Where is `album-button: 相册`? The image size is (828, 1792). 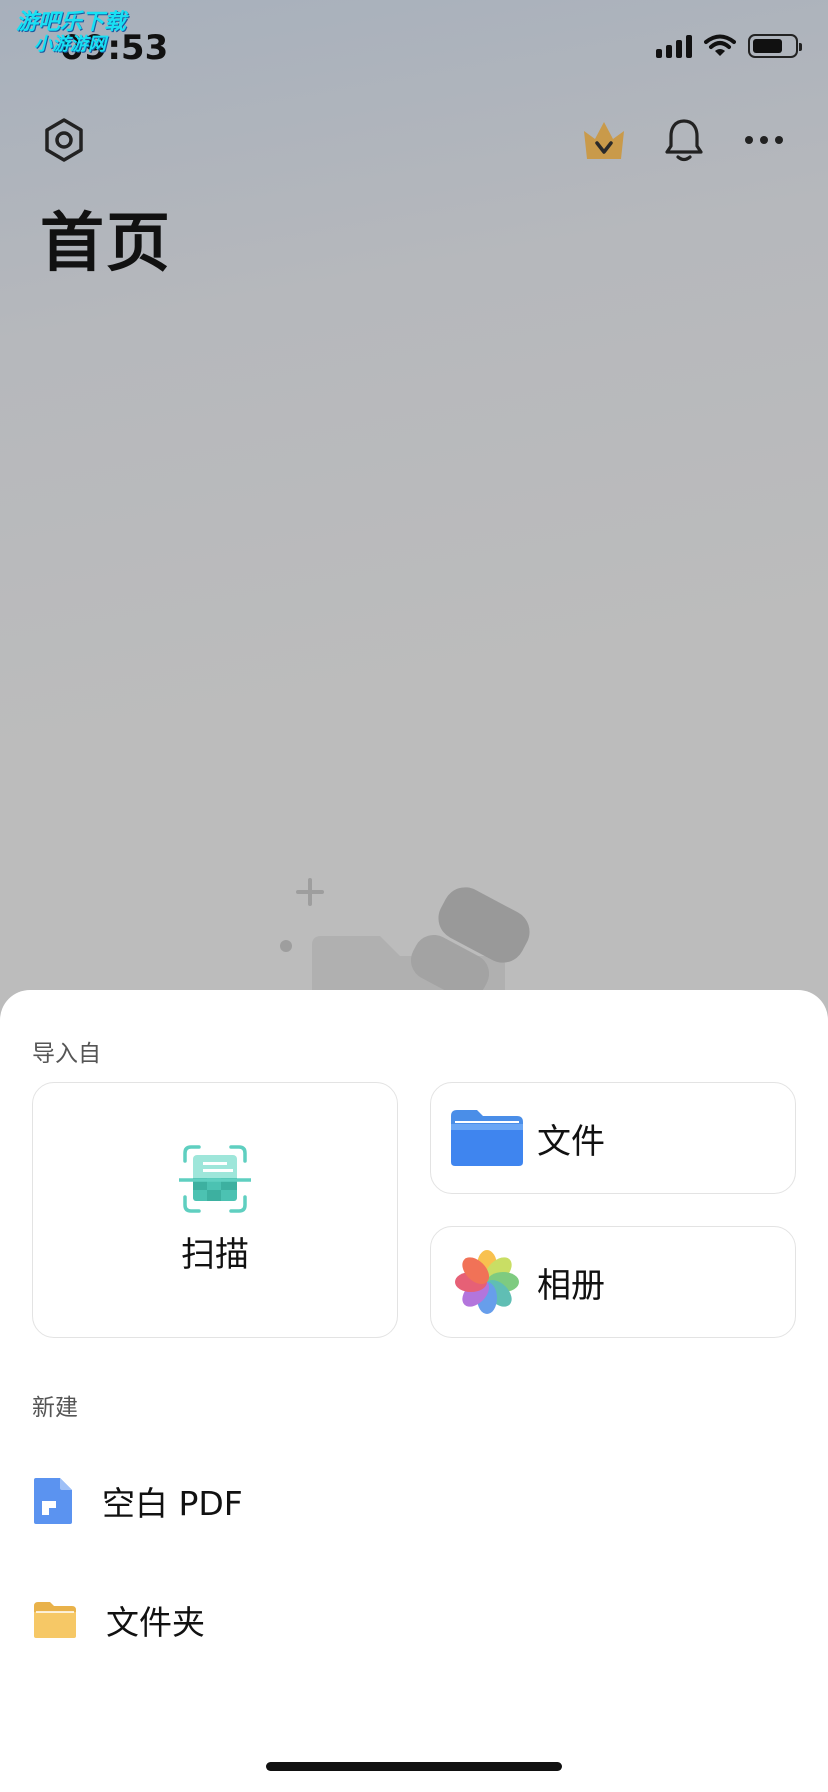
album-button: 相册 is located at coordinates (613, 1282).